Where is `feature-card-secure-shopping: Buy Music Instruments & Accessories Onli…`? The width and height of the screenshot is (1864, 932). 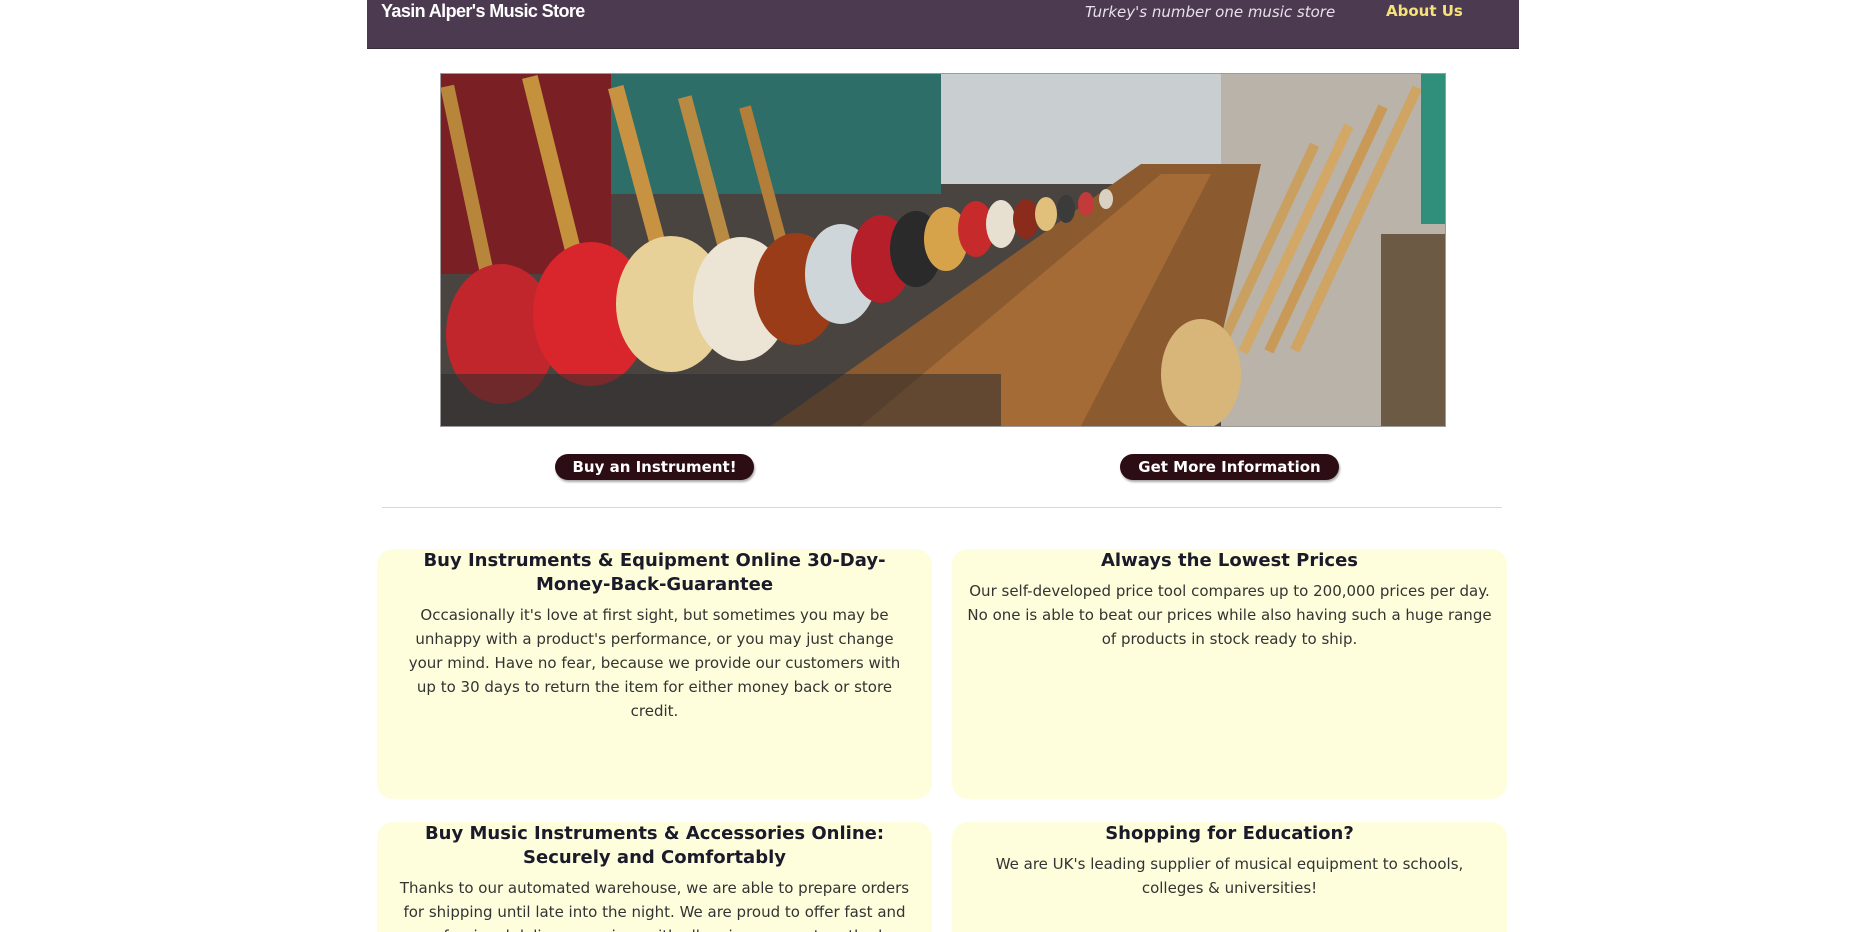
feature-card-secure-shopping: Buy Music Instruments & Accessories Onli… is located at coordinates (654, 877).